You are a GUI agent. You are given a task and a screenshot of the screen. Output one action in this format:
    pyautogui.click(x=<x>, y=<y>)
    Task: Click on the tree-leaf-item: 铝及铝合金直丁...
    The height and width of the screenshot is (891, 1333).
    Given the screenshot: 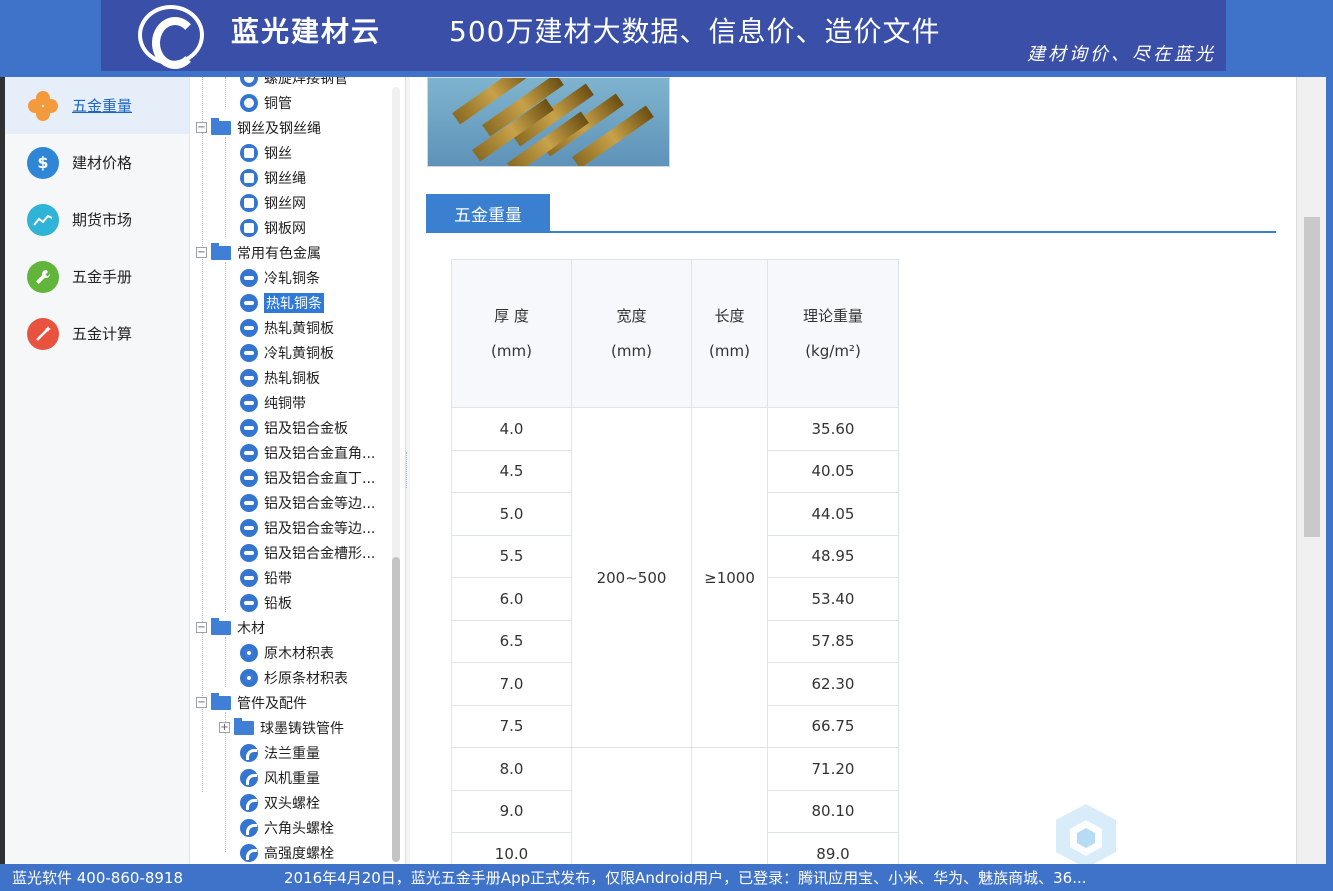 What is the action you would take?
    pyautogui.click(x=307, y=477)
    